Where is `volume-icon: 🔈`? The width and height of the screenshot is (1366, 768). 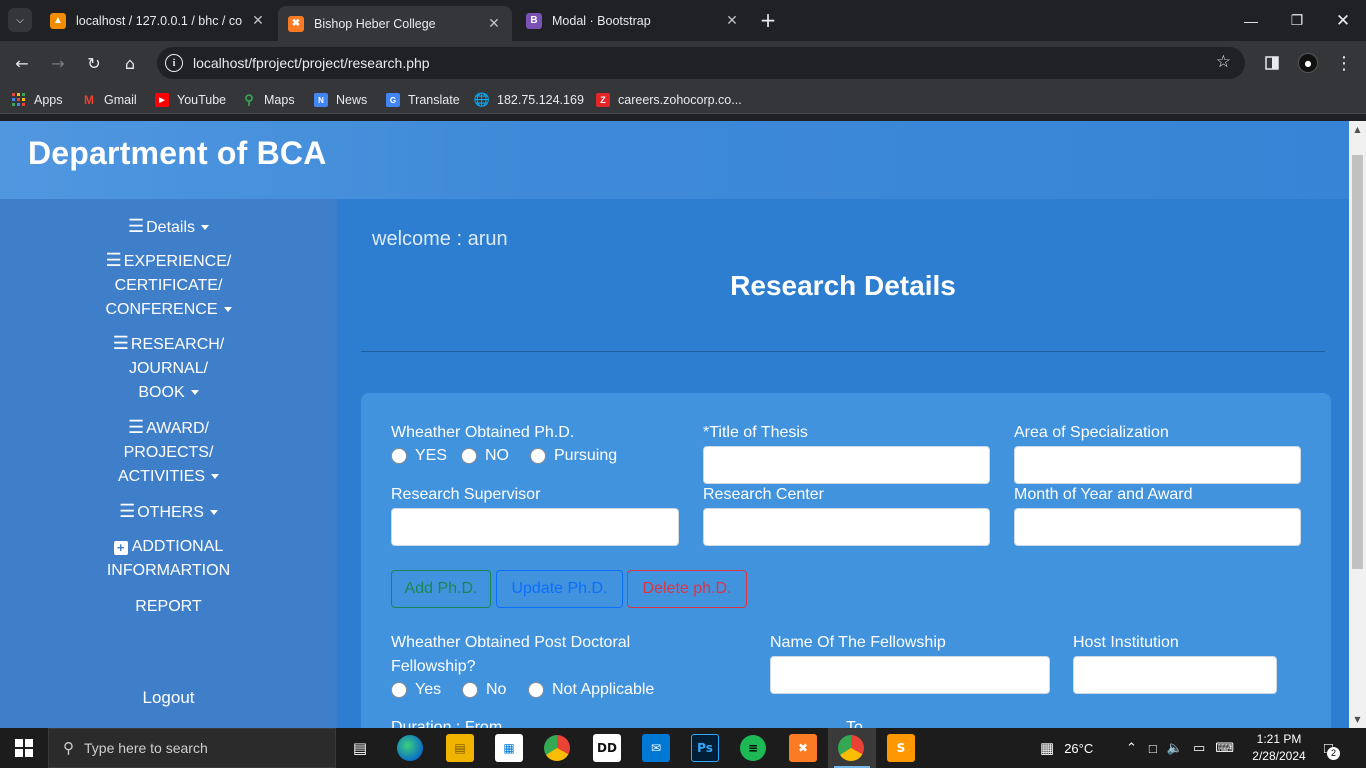
volume-icon: 🔈 is located at coordinates (1175, 748).